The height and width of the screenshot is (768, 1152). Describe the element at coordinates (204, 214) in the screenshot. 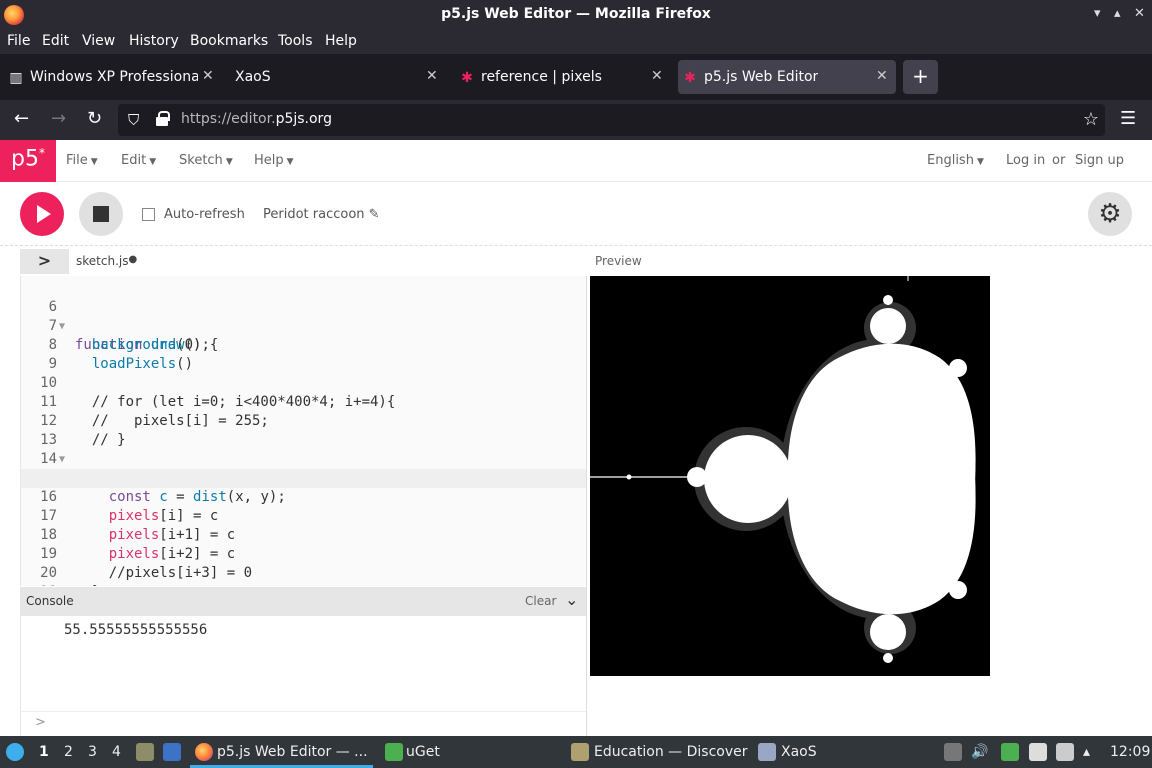

I see `auto-refresh-label: Auto-refresh` at that location.